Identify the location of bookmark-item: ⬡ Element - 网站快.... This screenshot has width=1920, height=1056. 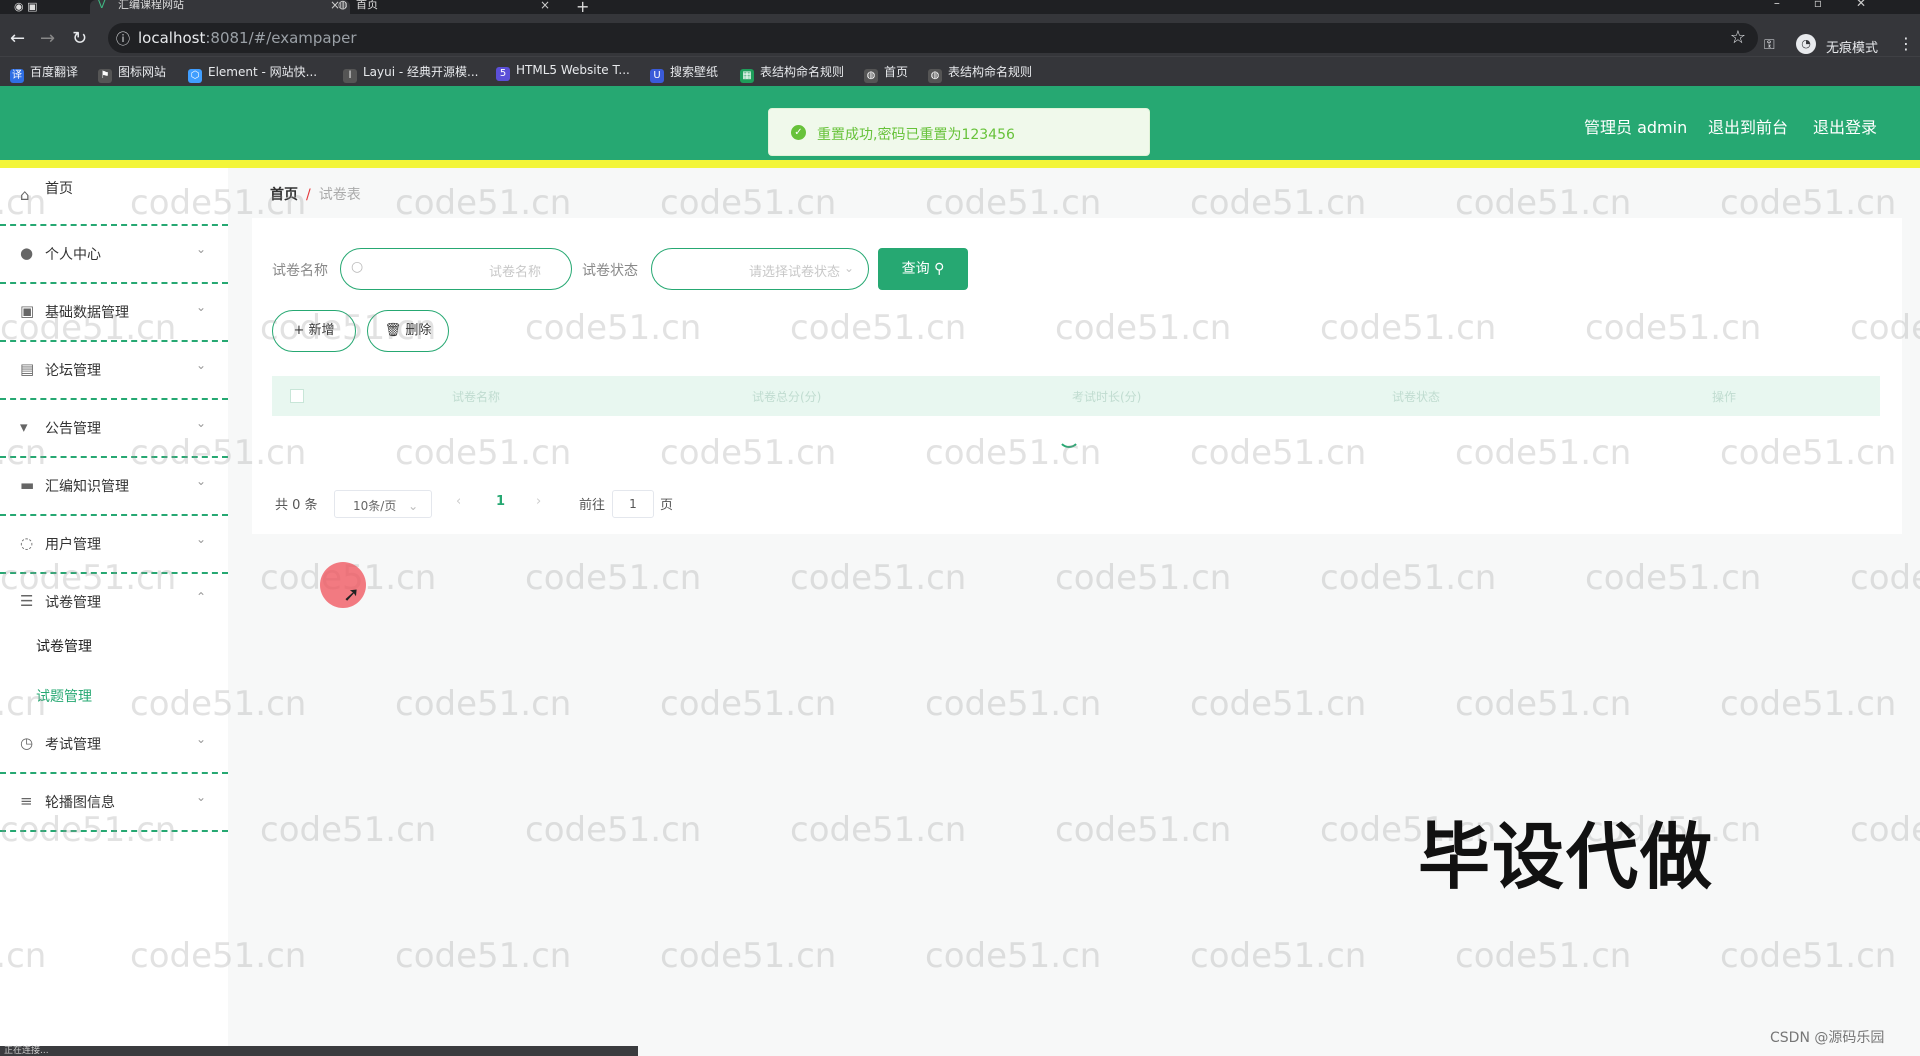
(252, 73).